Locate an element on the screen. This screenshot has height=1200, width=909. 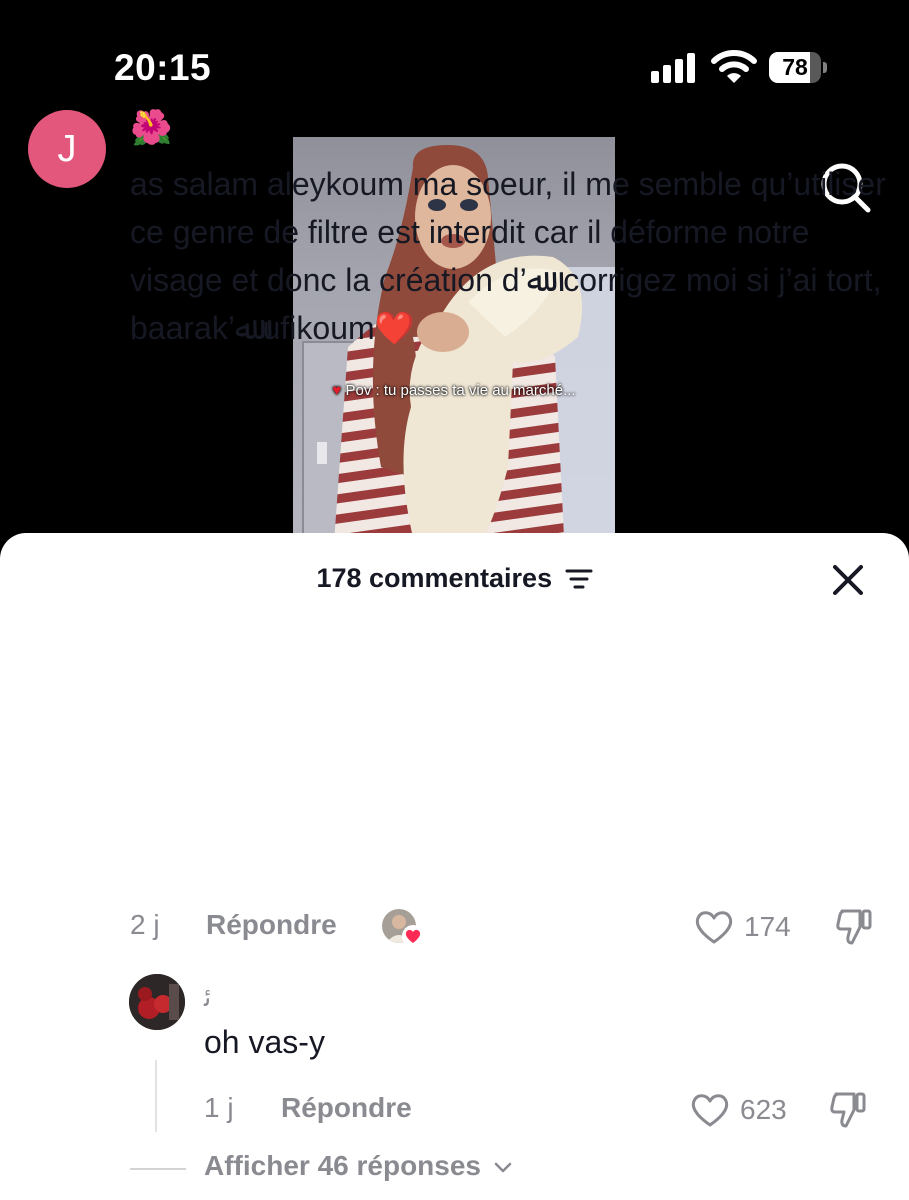
reply-actions: 1 j Répondre 623 is located at coordinates (454, 1112).